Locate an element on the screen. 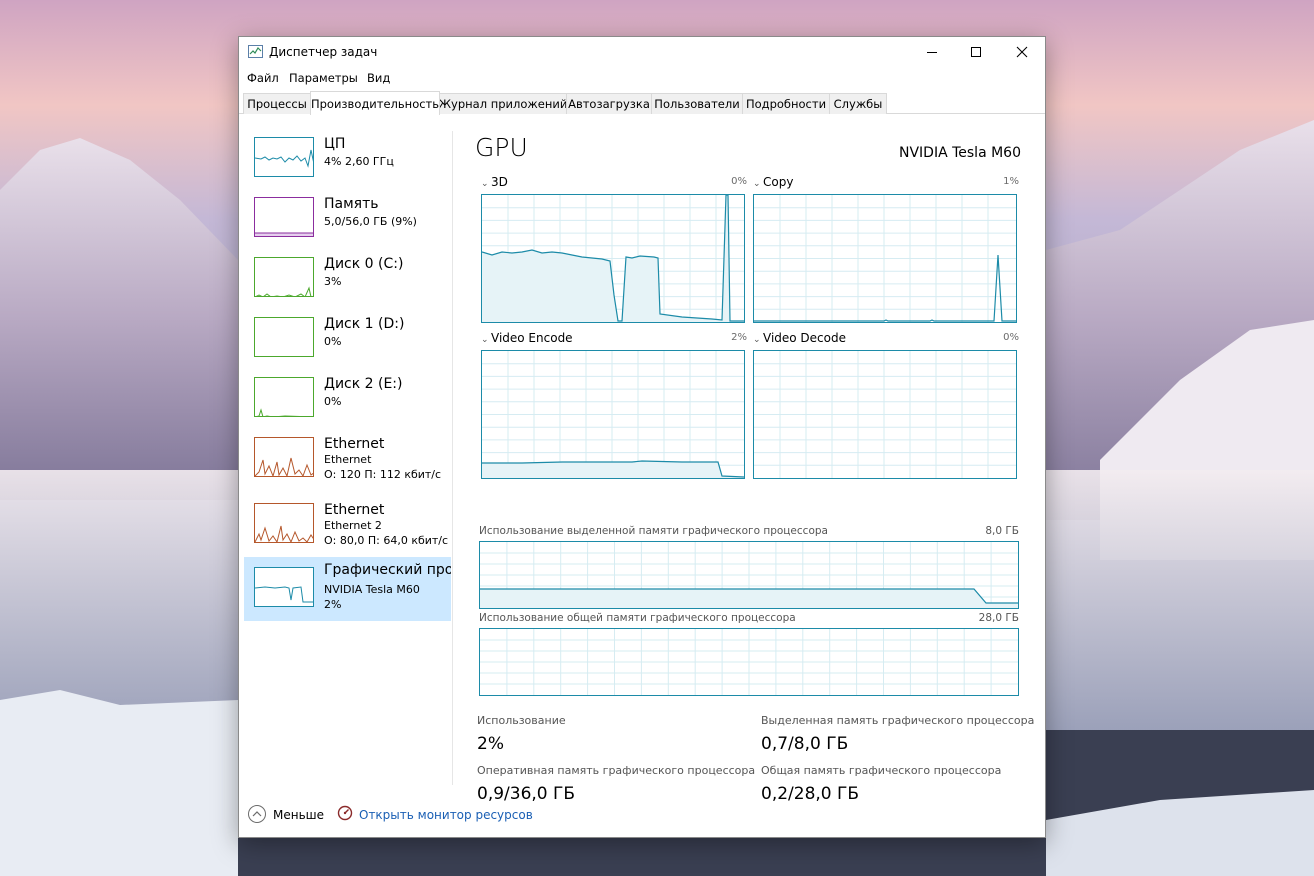 Image resolution: width=1314 pixels, height=876 pixels. usage-value: 2% is located at coordinates (490, 744).